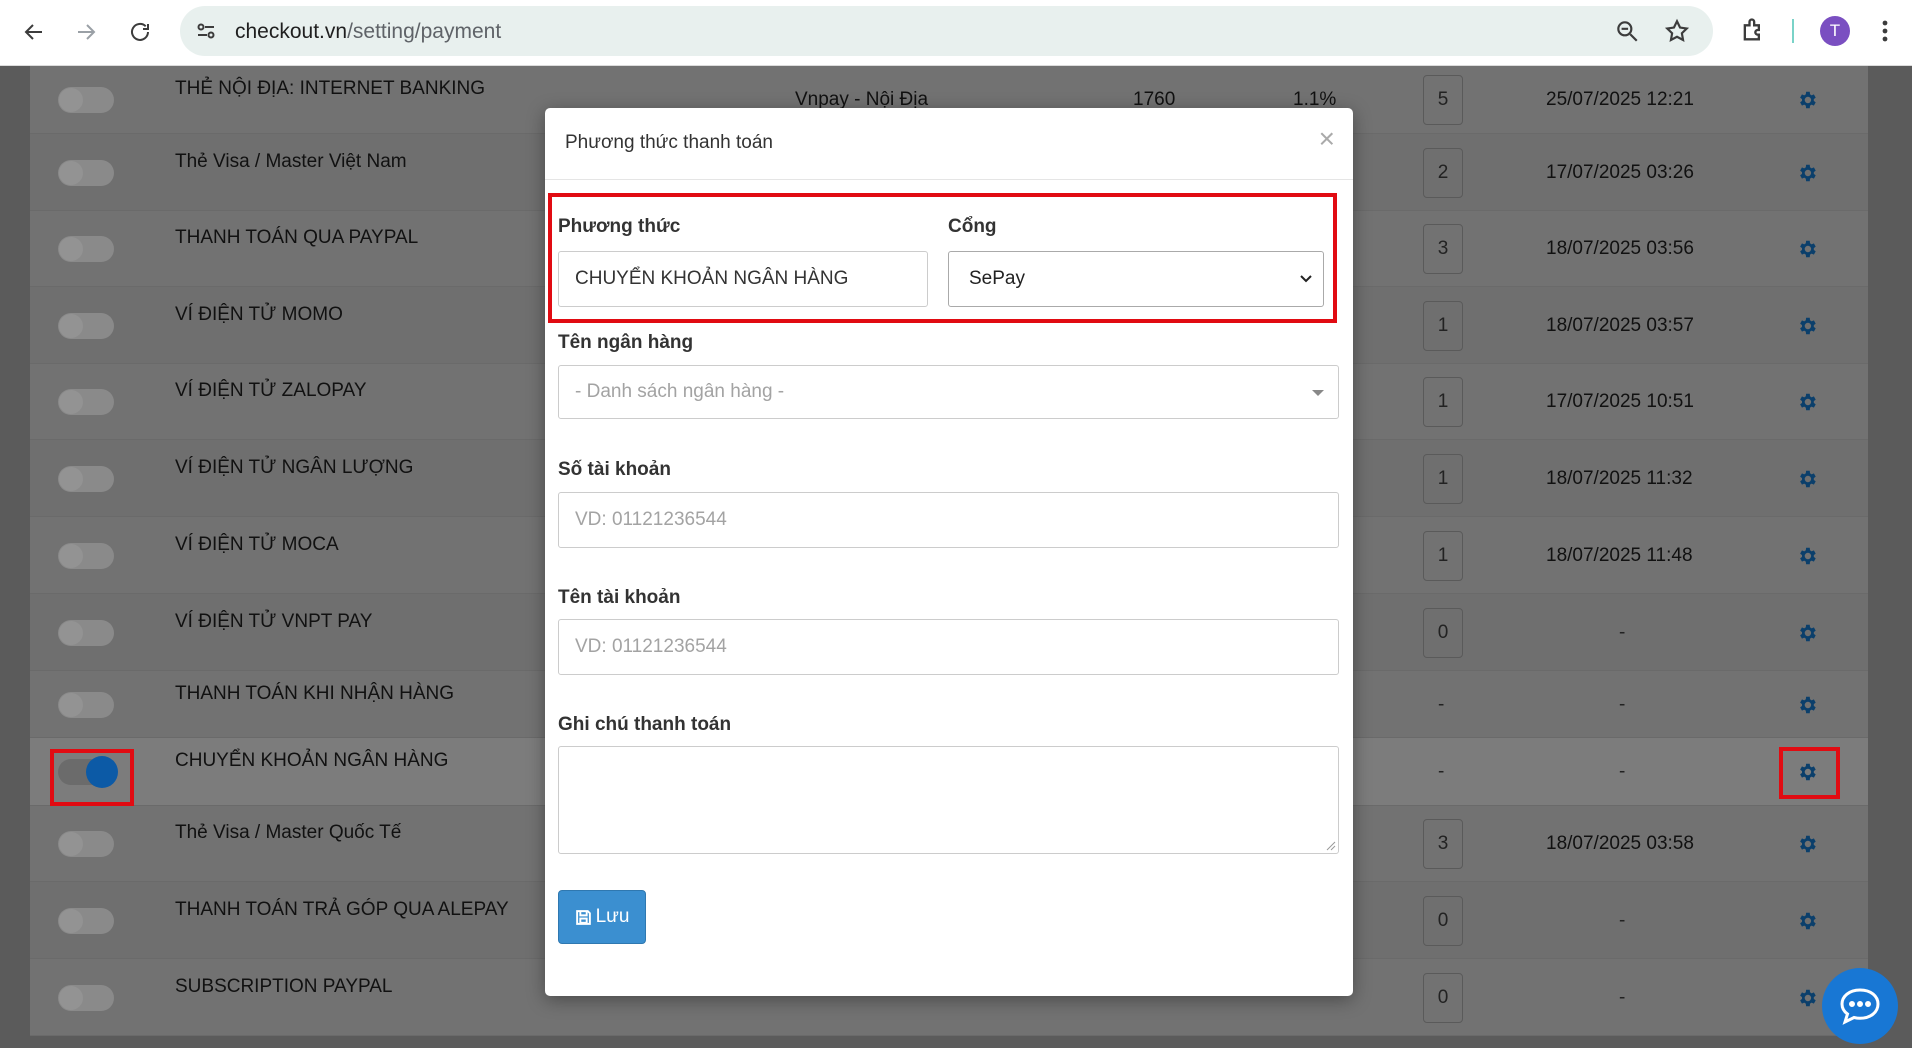 The width and height of the screenshot is (1912, 1048). What do you see at coordinates (619, 597) in the screenshot?
I see `account-name-label: Tên tài khoản` at bounding box center [619, 597].